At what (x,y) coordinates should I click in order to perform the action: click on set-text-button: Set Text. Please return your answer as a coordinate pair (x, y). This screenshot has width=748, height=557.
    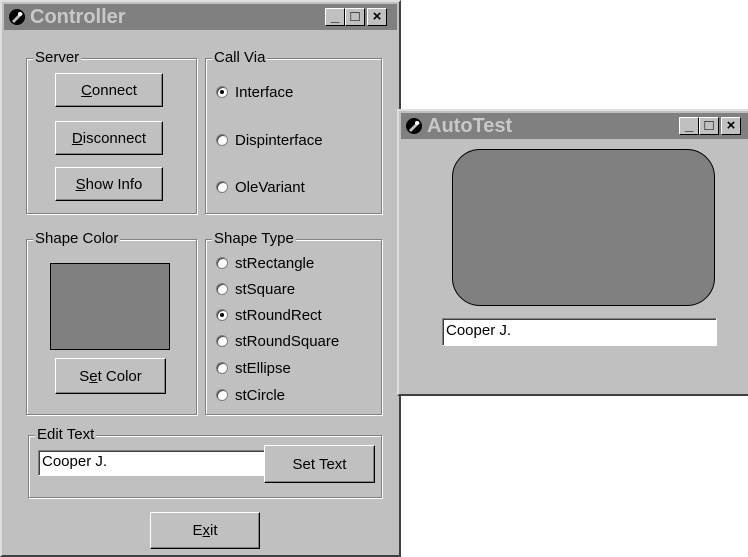
    Looking at the image, I should click on (319, 464).